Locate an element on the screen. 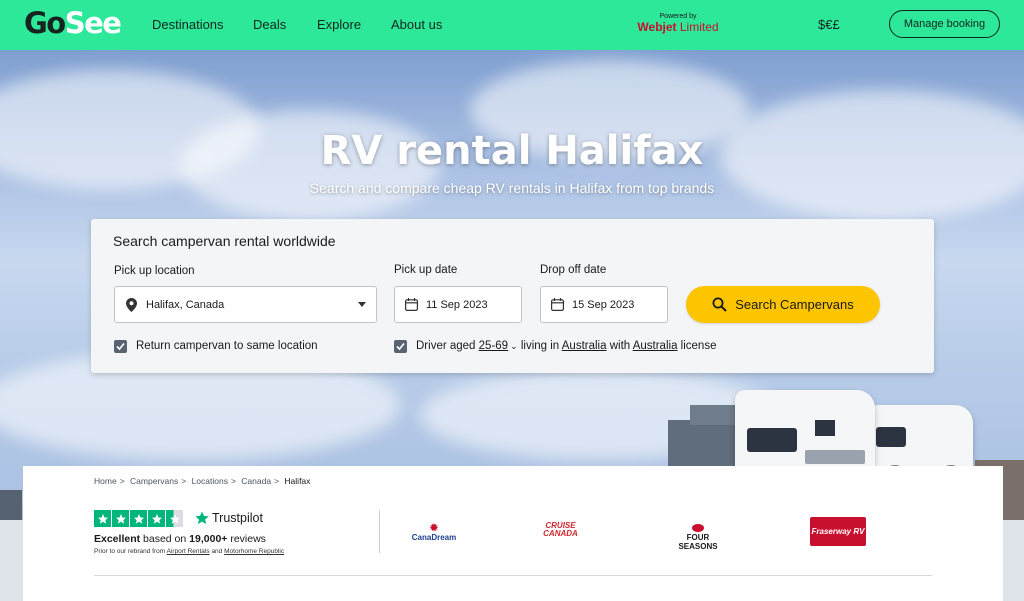 This screenshot has height=601, width=1024. nav-deals: Deals is located at coordinates (269, 24).